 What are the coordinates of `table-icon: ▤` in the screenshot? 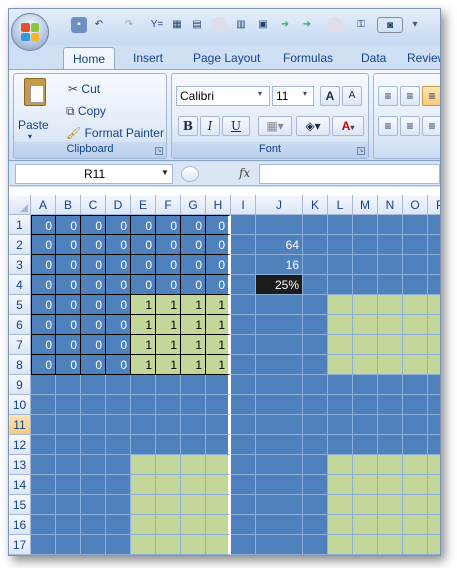 It's located at (197, 25).